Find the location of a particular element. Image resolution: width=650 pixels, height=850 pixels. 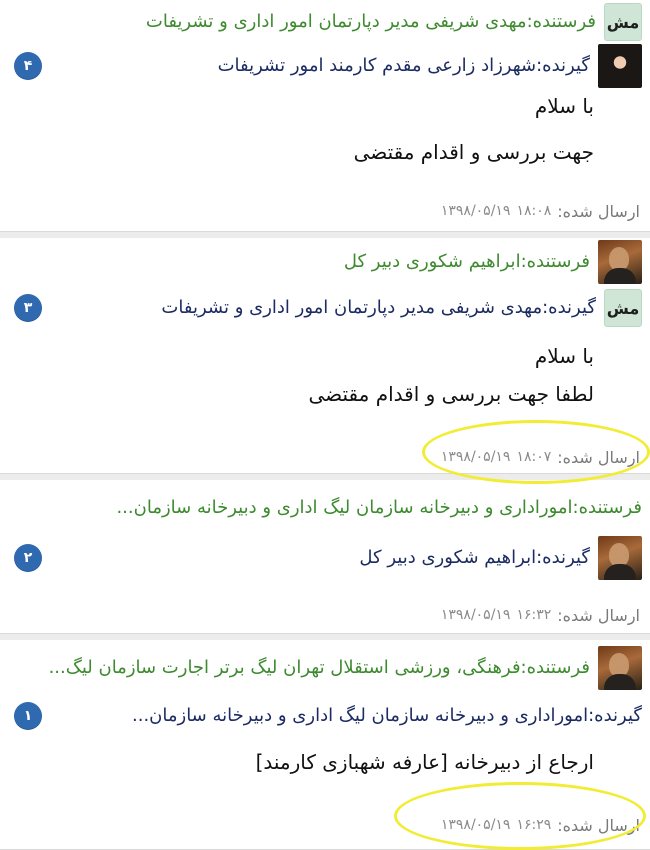

sent-time: ۱۸:۰۷ is located at coordinates (534, 457).